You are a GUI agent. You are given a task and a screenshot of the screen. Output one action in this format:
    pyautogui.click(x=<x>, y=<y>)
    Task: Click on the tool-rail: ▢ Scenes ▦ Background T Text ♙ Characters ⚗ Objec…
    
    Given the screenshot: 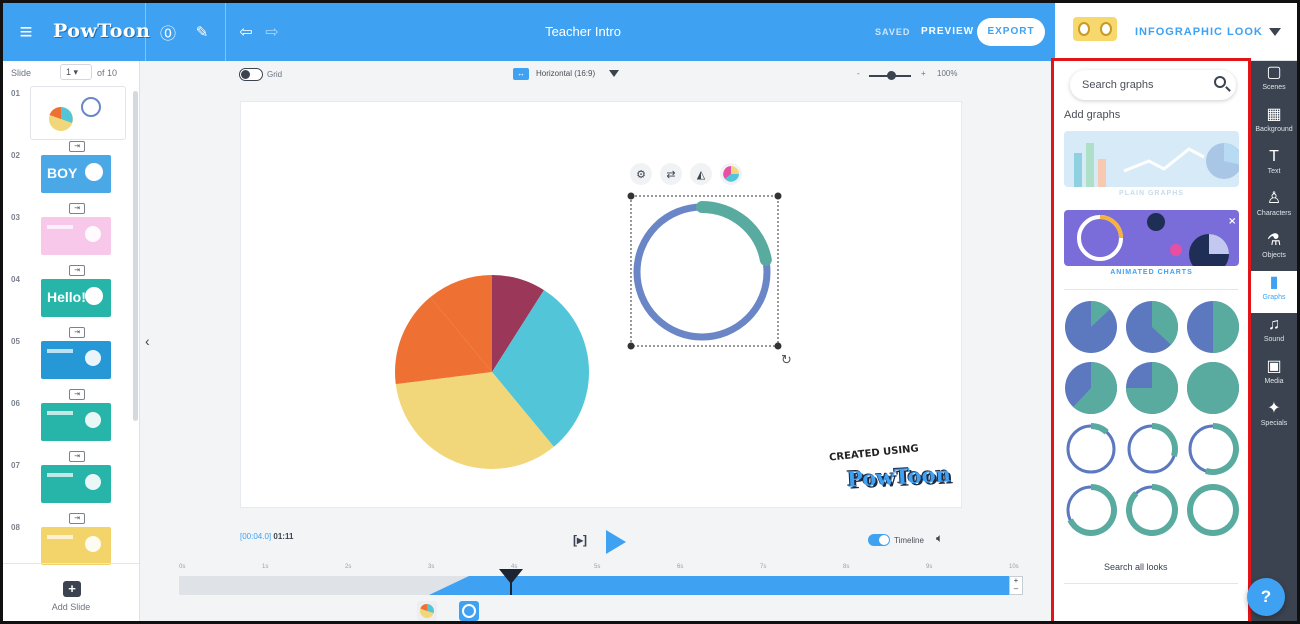 What is the action you would take?
    pyautogui.click(x=1274, y=341)
    